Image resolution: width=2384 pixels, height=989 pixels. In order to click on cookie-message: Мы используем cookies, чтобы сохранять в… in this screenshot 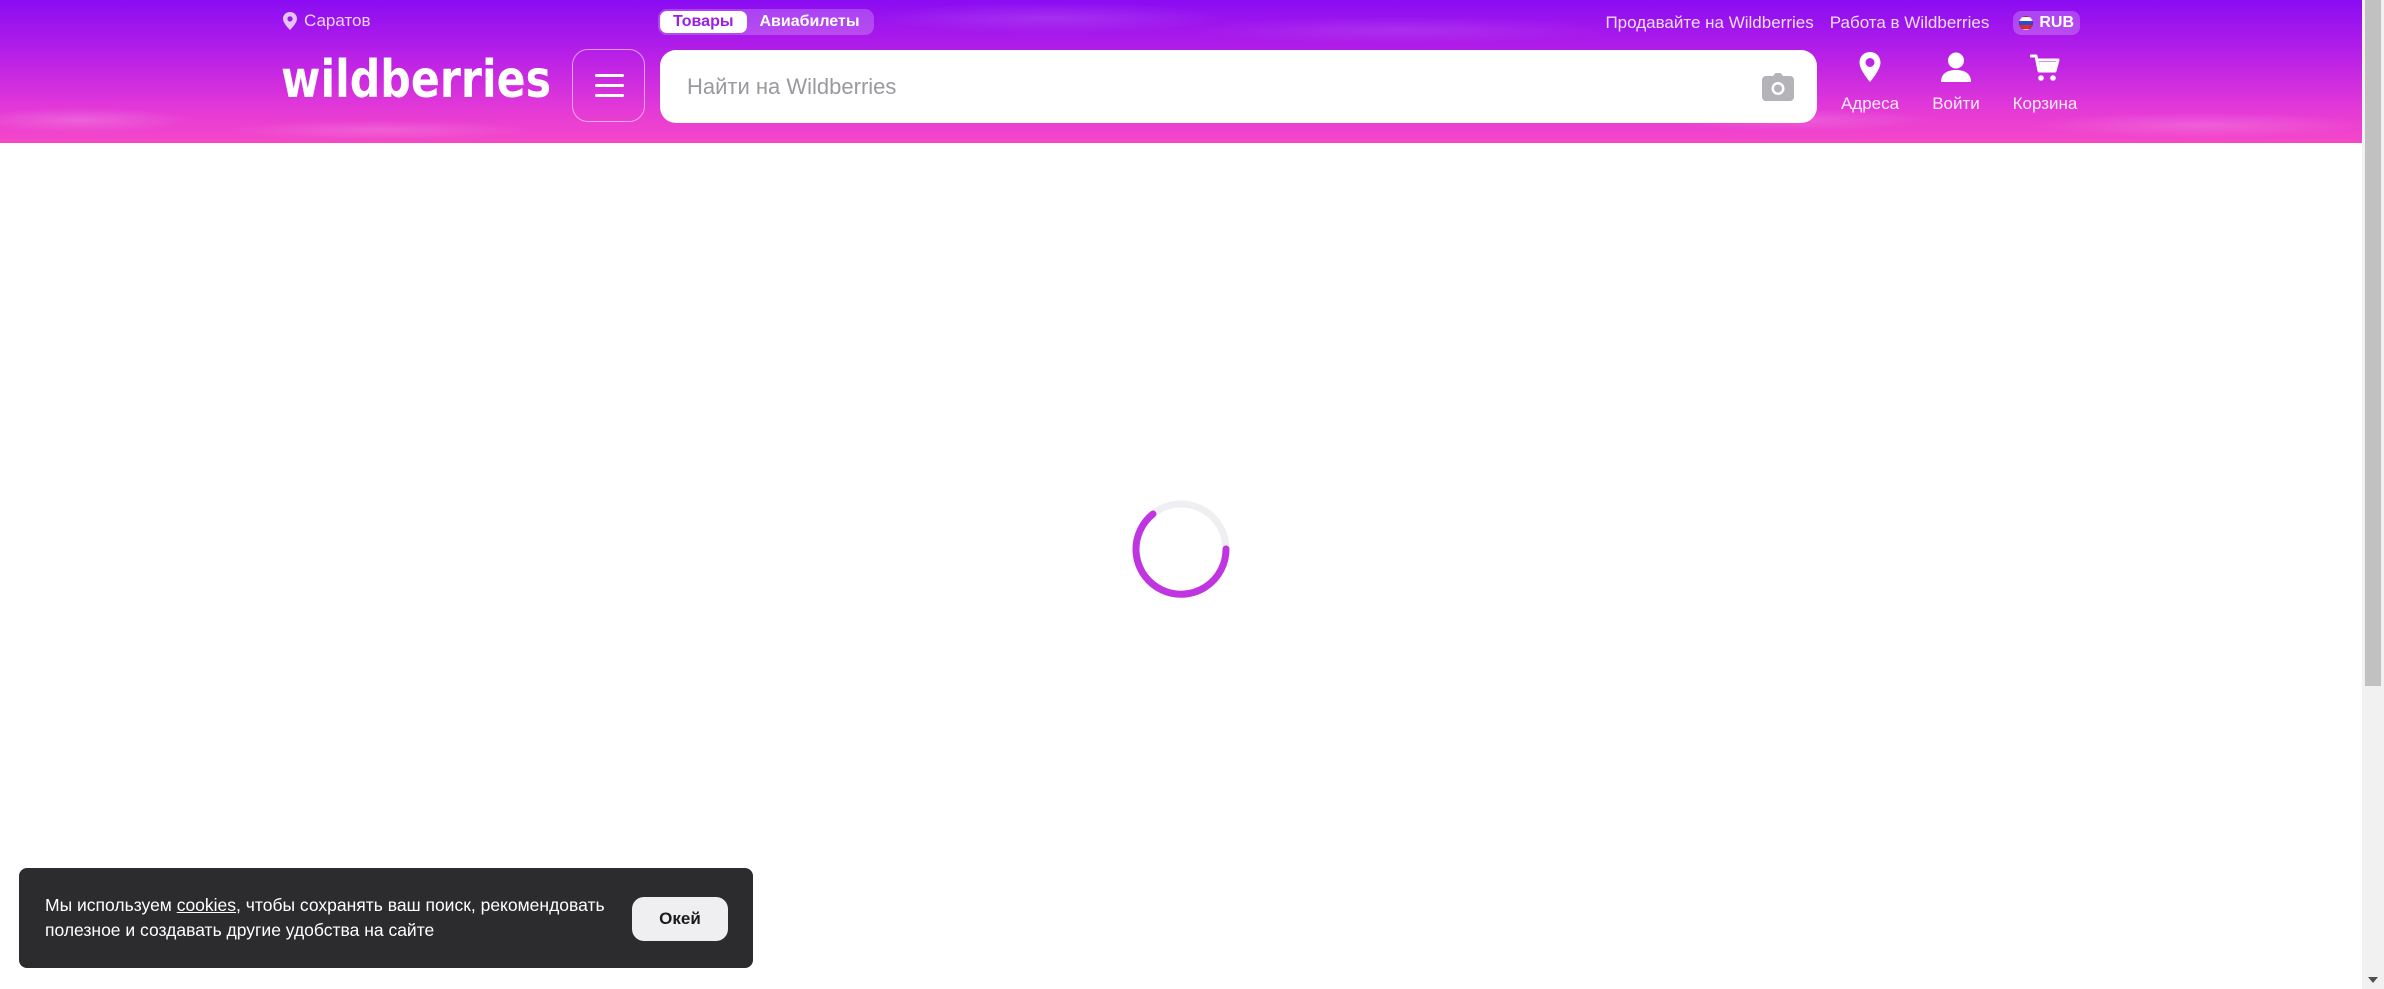, I will do `click(340, 918)`.